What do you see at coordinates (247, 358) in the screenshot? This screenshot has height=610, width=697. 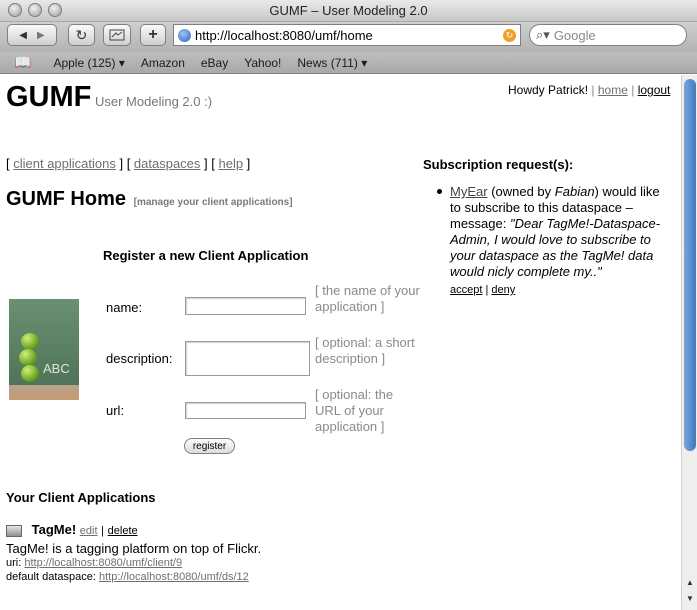 I see `description-textarea` at bounding box center [247, 358].